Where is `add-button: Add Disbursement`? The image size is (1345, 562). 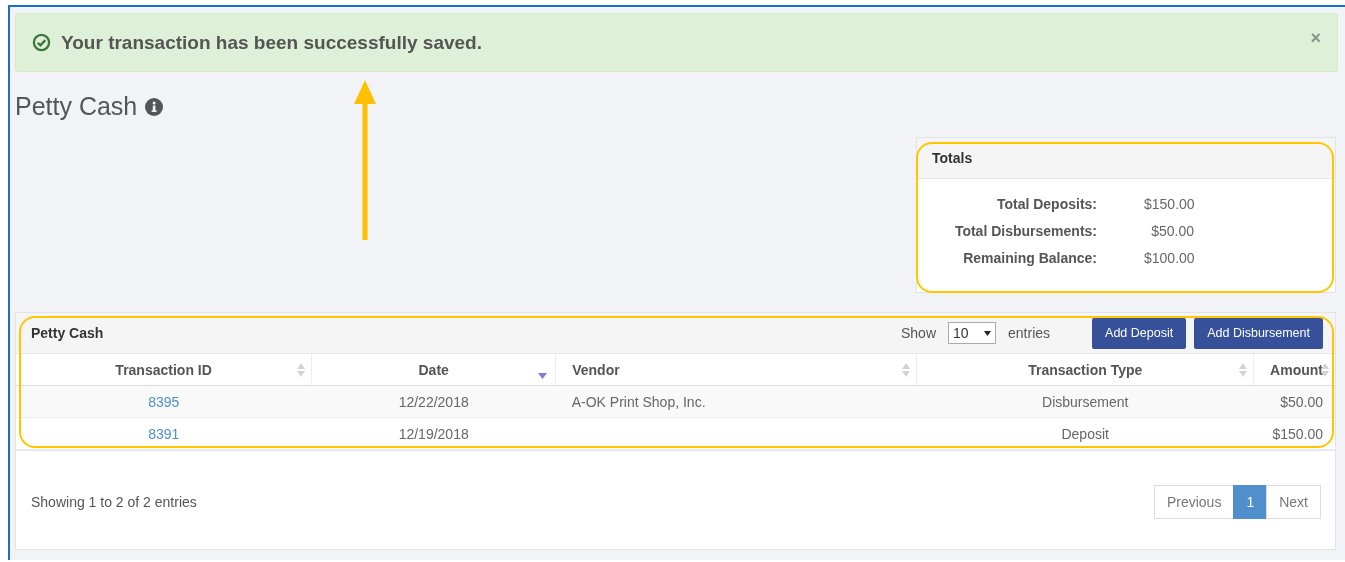 add-button: Add Disbursement is located at coordinates (1258, 333).